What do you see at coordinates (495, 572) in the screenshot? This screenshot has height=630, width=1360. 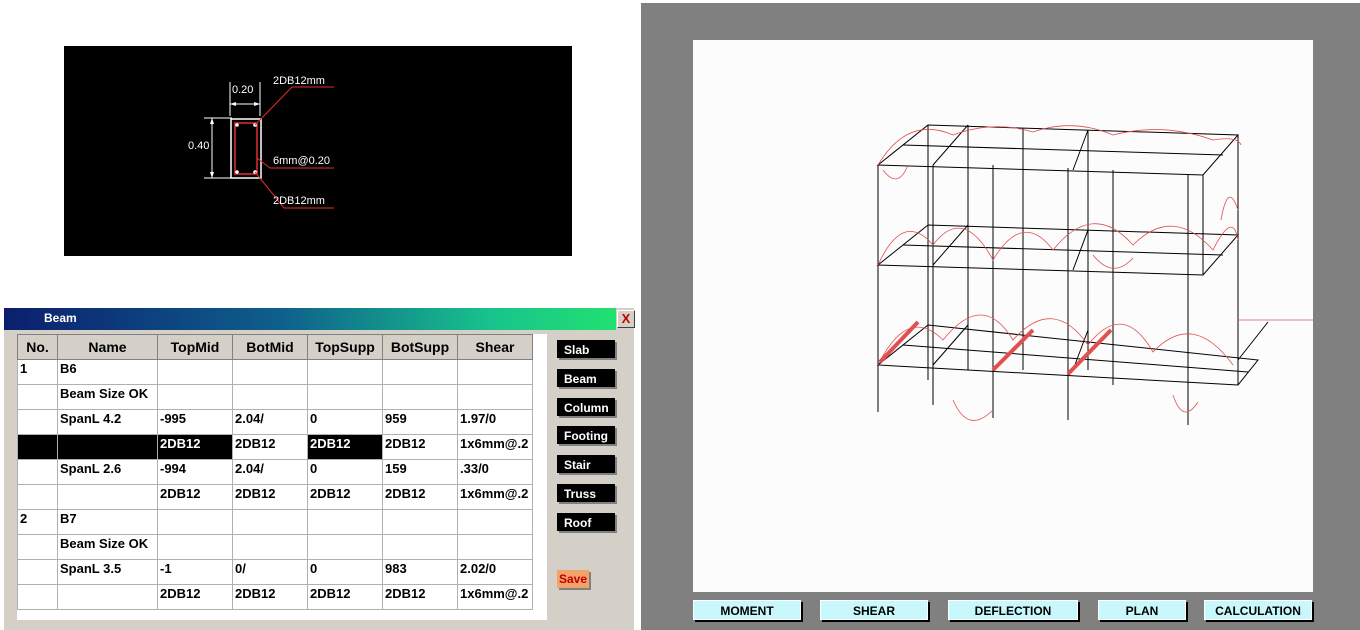 I see `table-cell: 2.02/0` at bounding box center [495, 572].